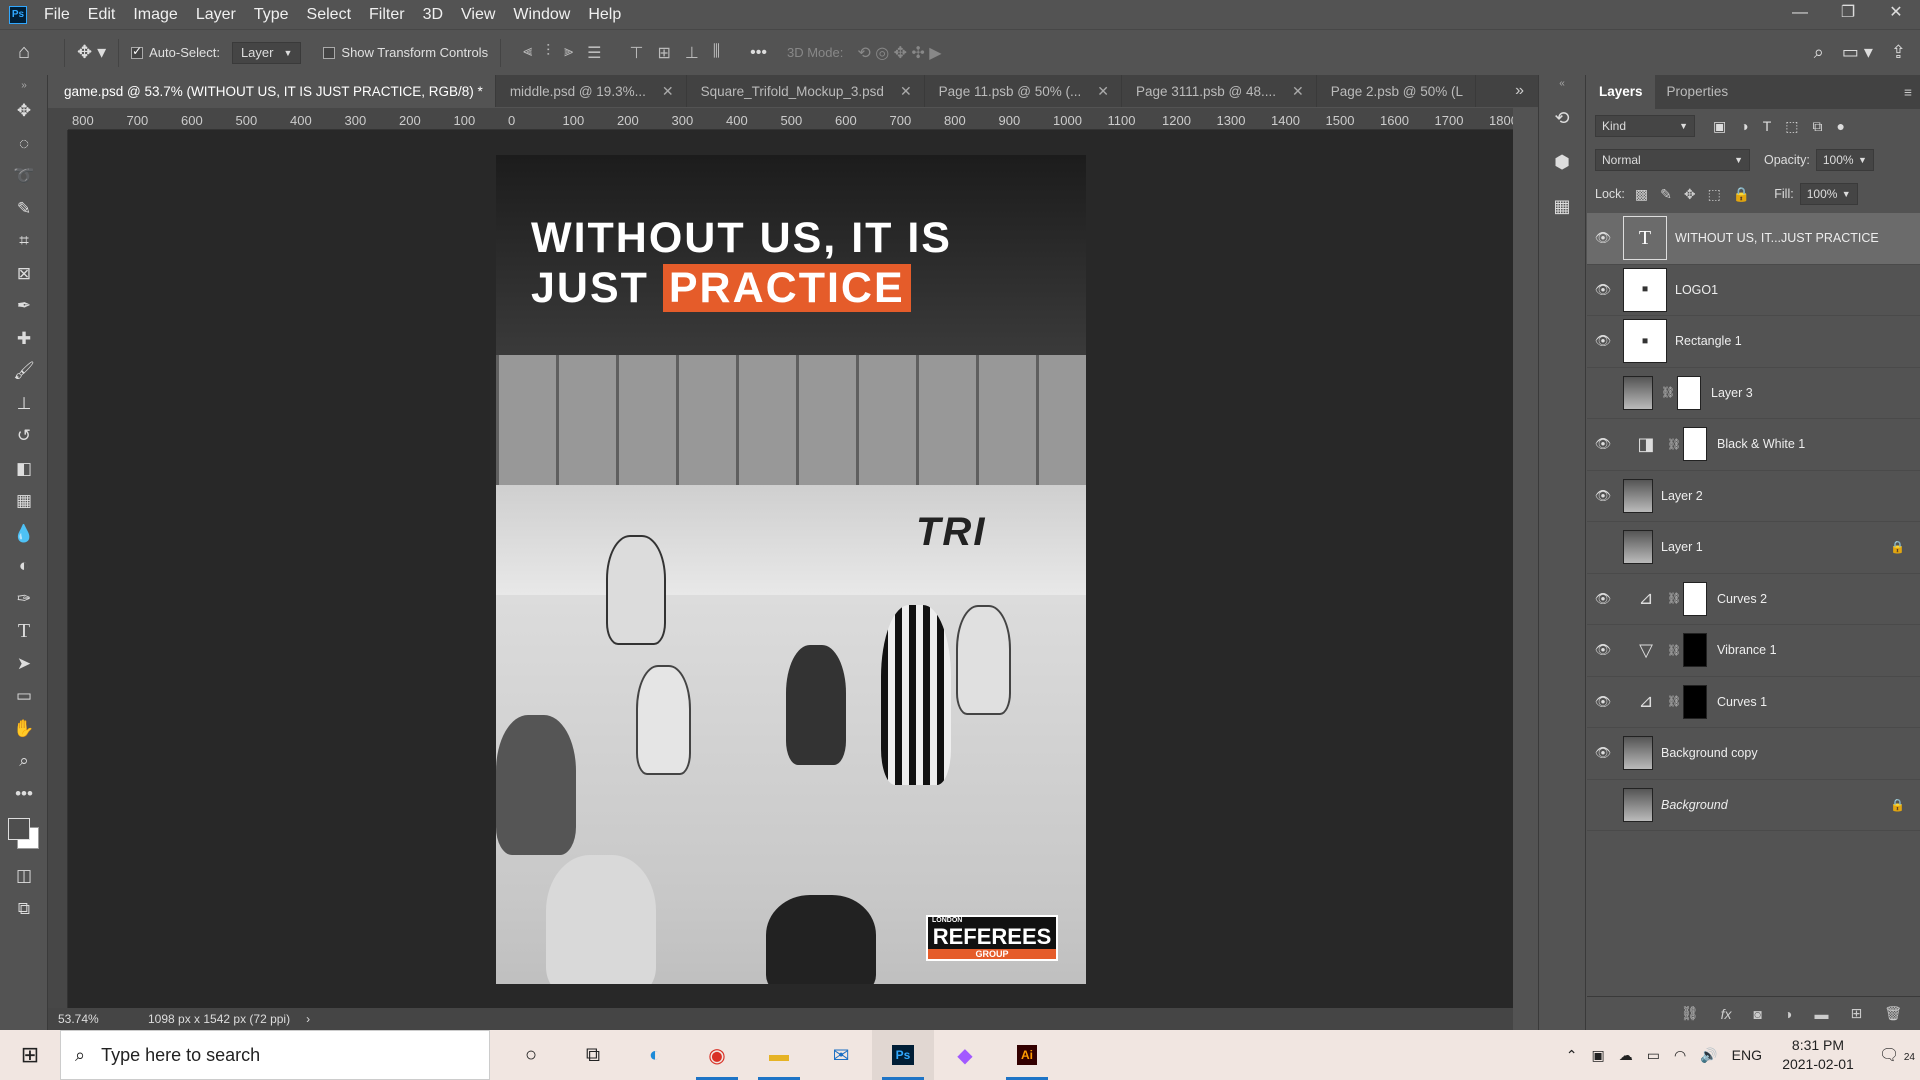 This screenshot has width=1920, height=1080. What do you see at coordinates (1753, 239) in the screenshot?
I see `layer-row: 👁 T WITHOUT US, IT...JUST PRACTICE` at bounding box center [1753, 239].